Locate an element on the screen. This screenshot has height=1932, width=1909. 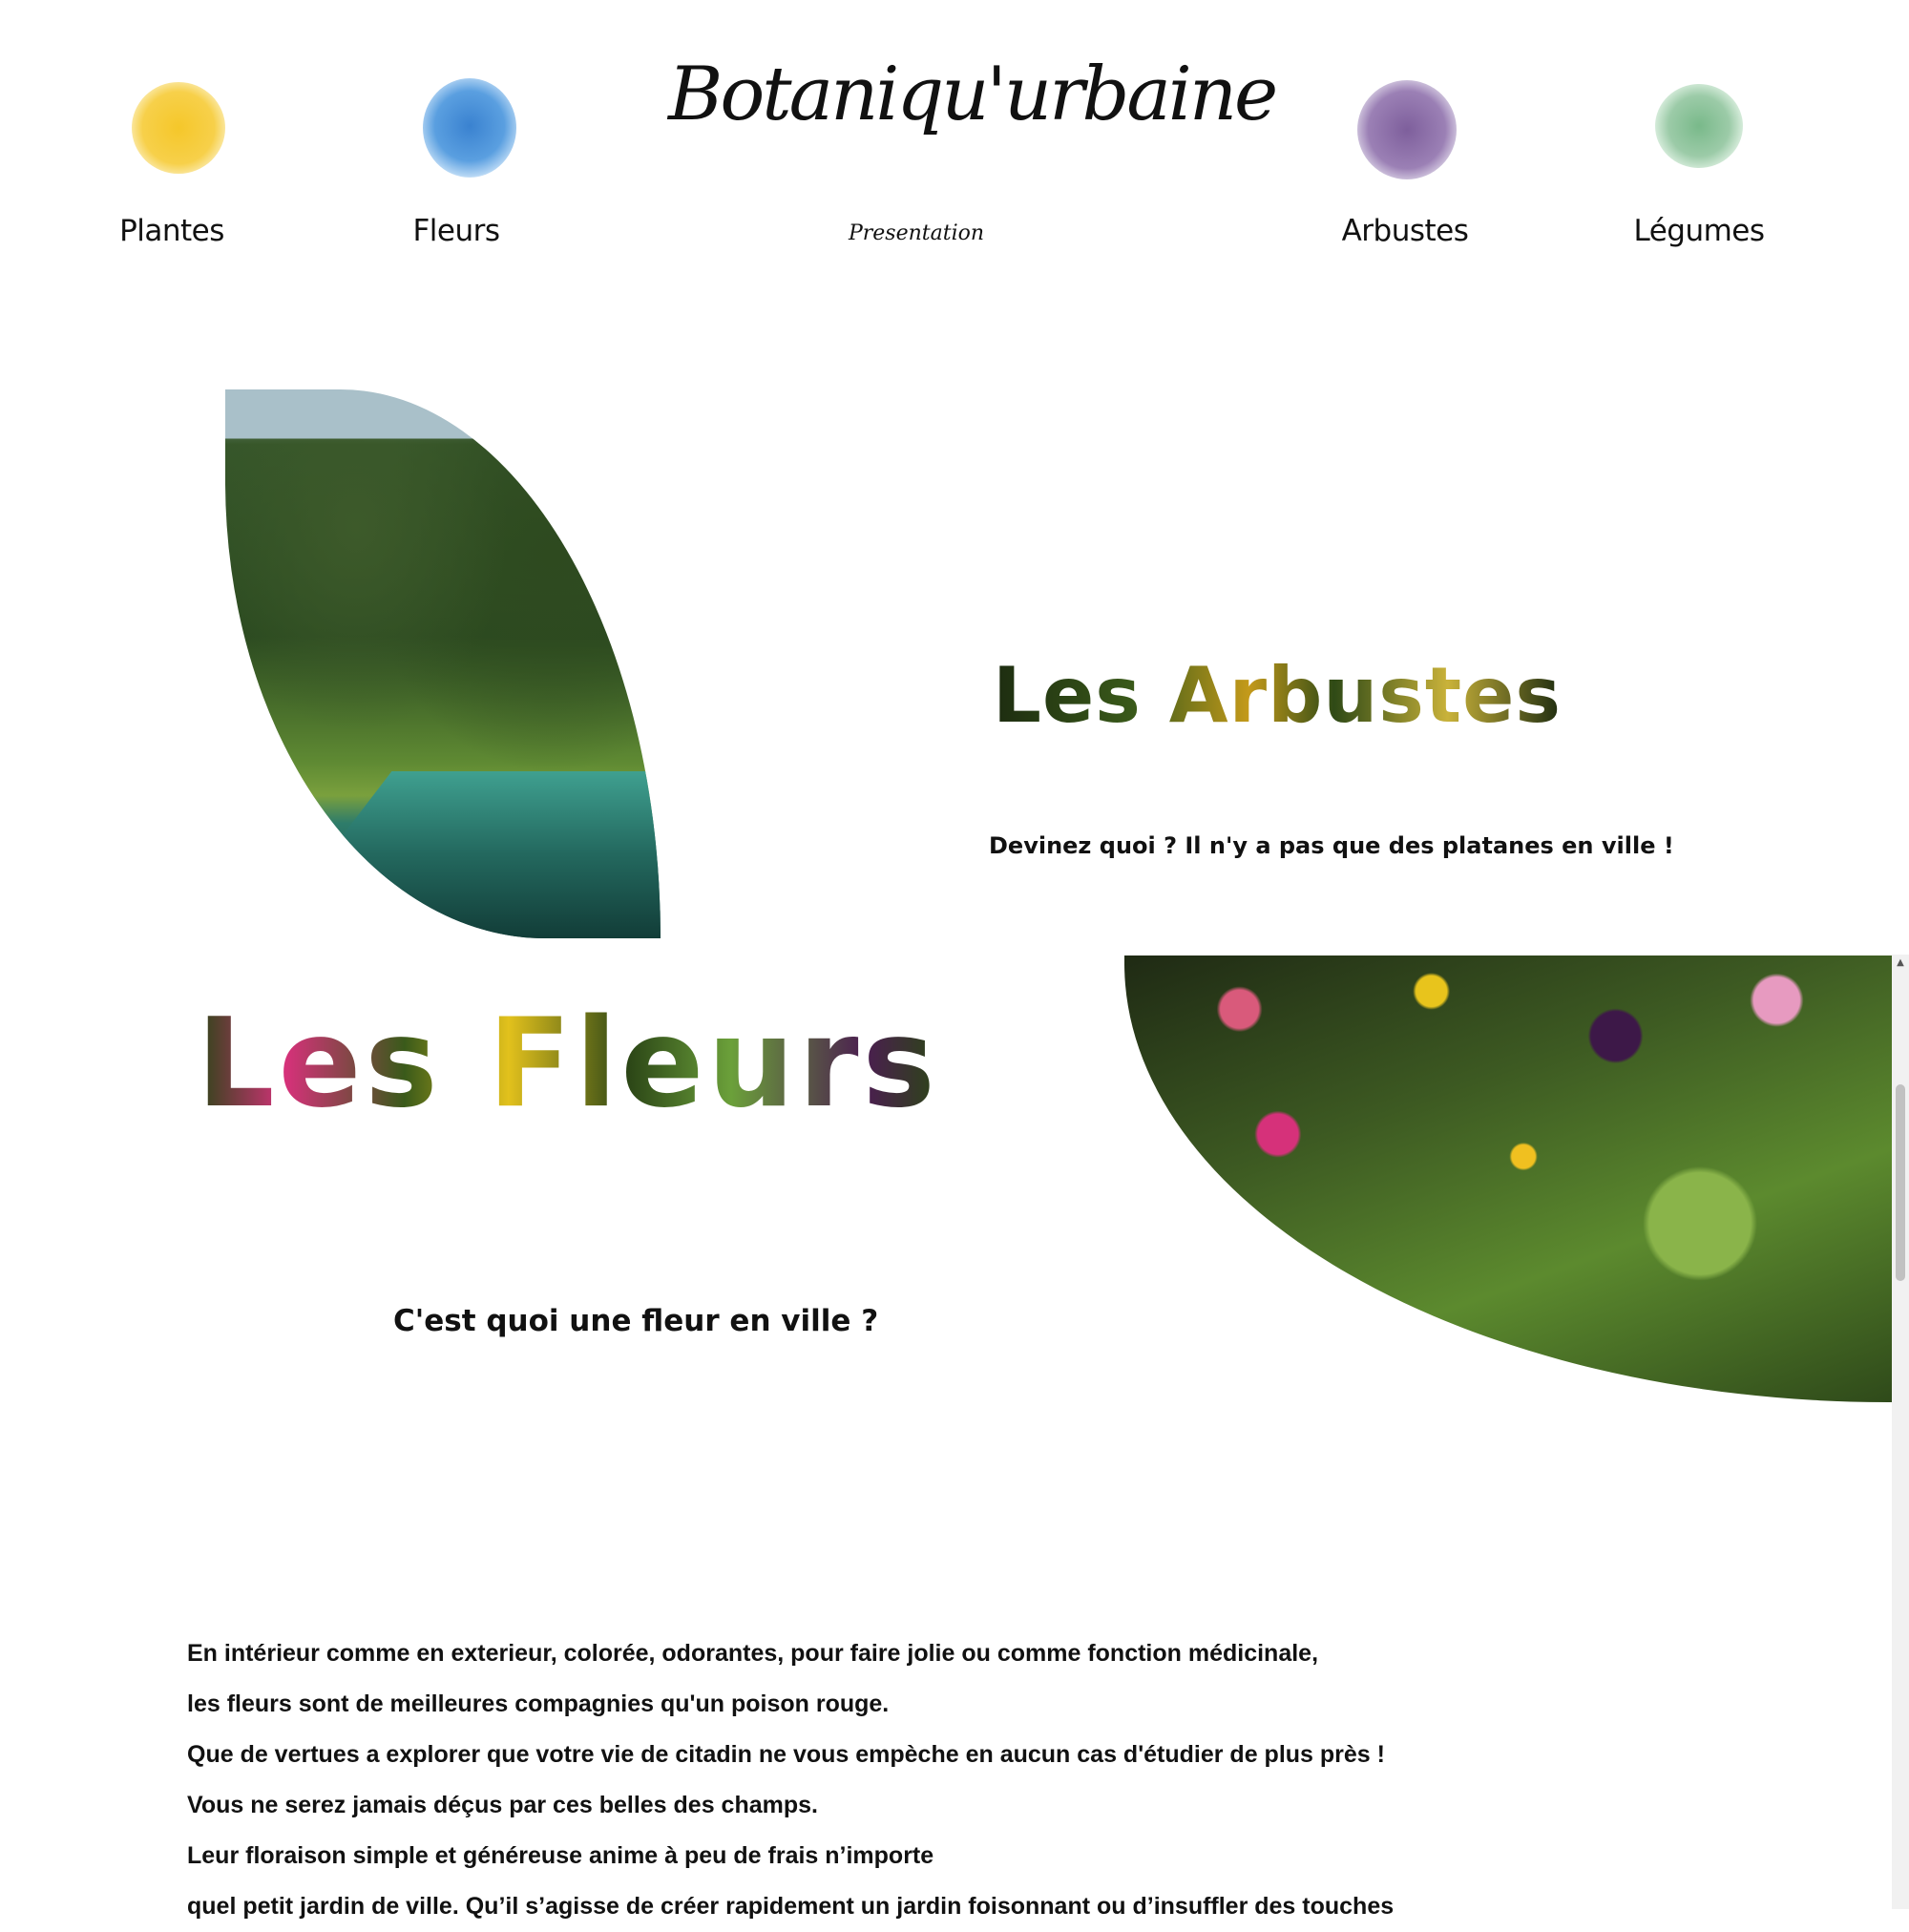
site-logo: Botaniqu'urbaine is located at coordinates (973, 94).